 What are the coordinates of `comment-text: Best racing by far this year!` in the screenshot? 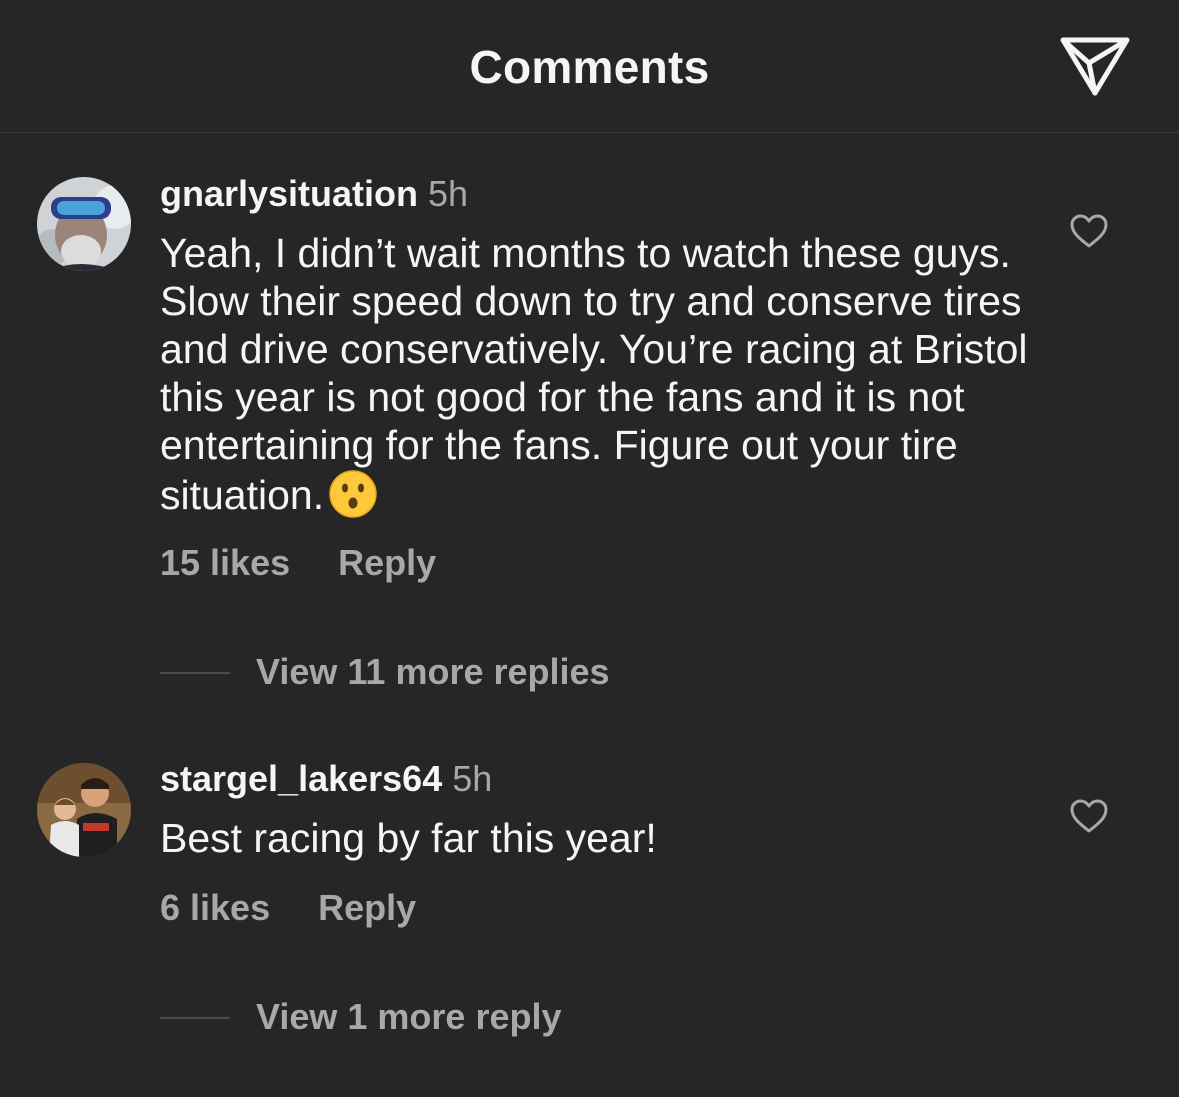 It's located at (600, 838).